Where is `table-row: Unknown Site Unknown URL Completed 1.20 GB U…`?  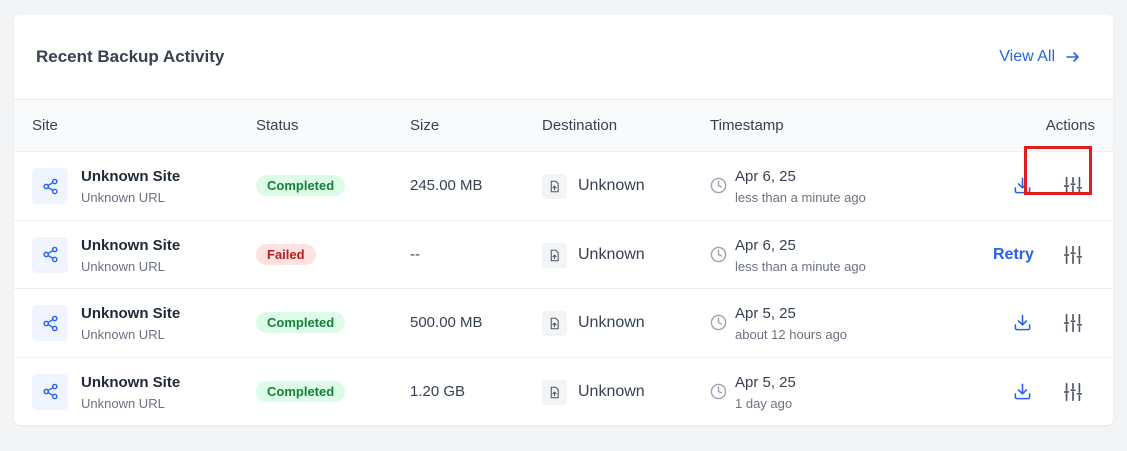
table-row: Unknown Site Unknown URL Completed 1.20 GB U… is located at coordinates (563, 392).